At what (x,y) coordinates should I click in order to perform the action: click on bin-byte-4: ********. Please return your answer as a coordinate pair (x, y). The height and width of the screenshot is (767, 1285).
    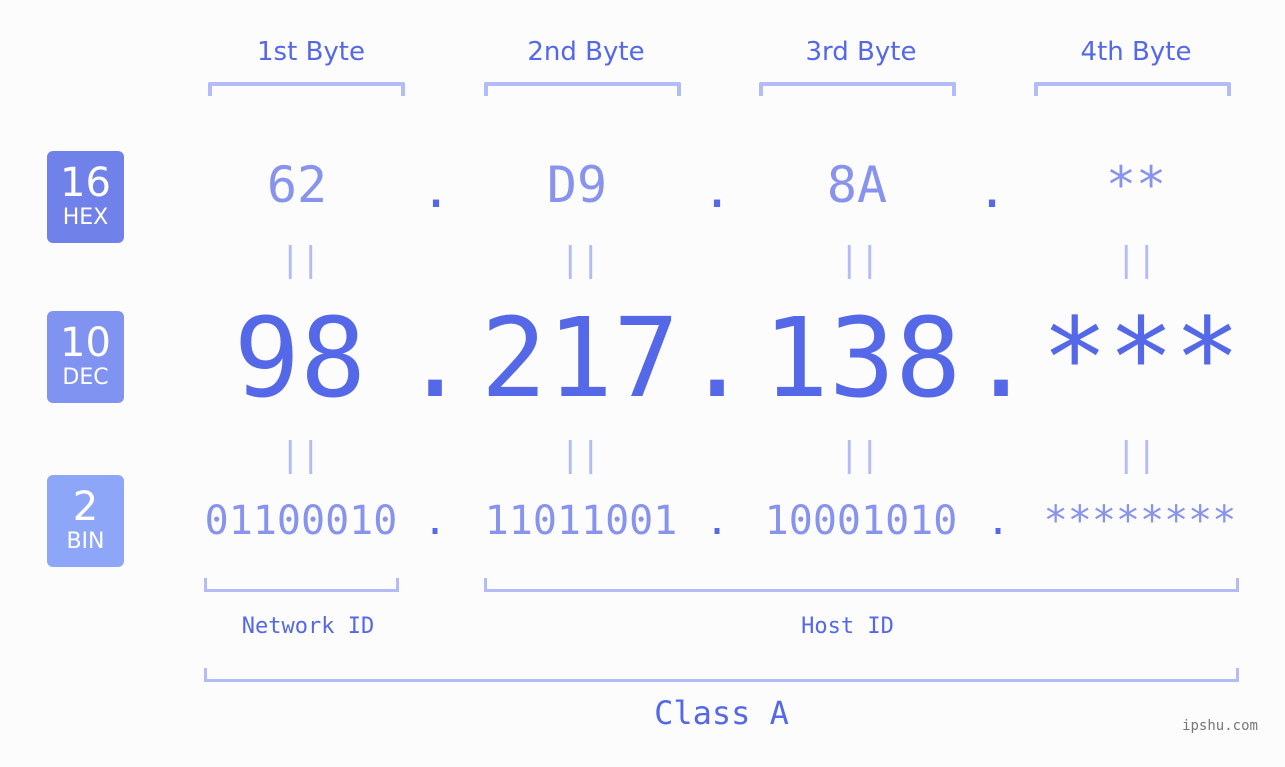
    Looking at the image, I should click on (1140, 521).